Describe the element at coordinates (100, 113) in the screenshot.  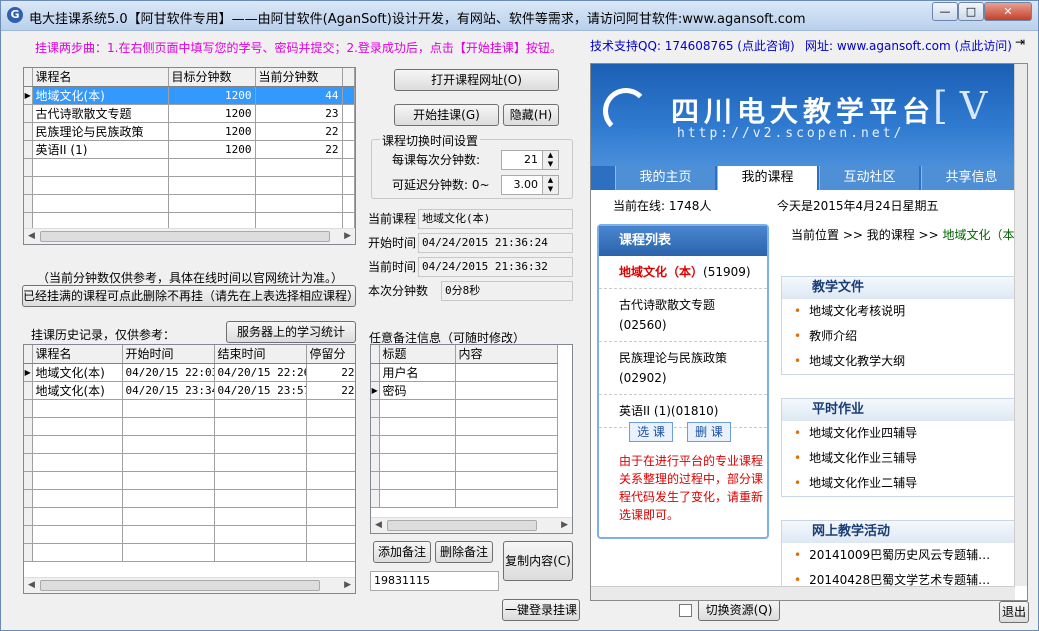
I see `course-name: 古代诗歌散文专题` at that location.